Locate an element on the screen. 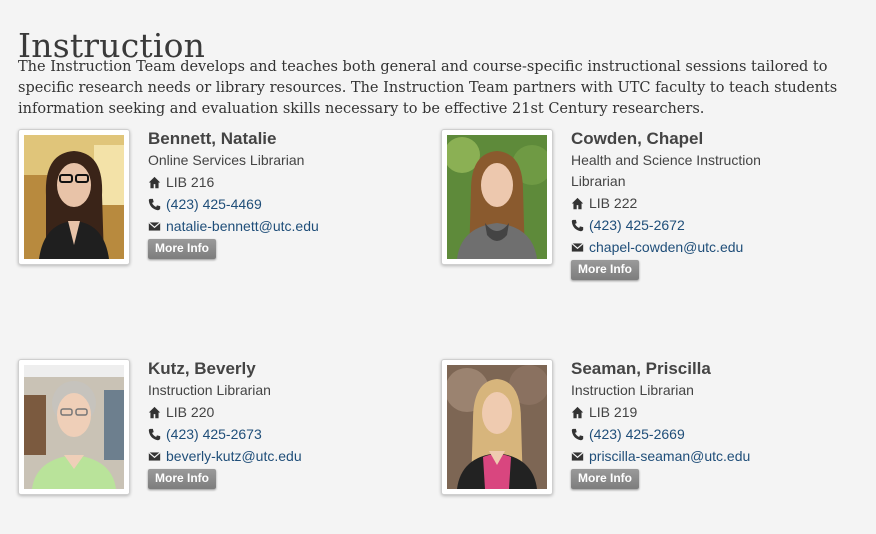 Image resolution: width=876 pixels, height=534 pixels. staff-name: Seaman, Priscilla is located at coordinates (701, 369).